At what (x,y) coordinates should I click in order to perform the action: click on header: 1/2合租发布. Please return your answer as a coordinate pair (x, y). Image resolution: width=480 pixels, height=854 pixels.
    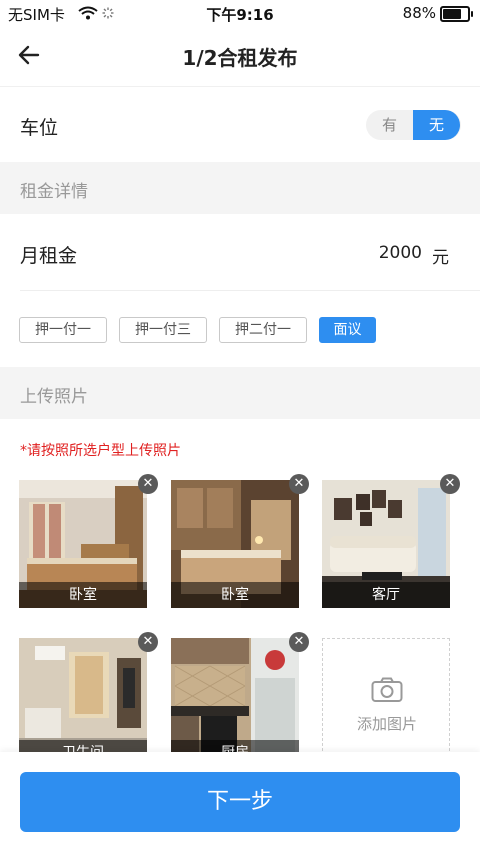
    Looking at the image, I should click on (240, 55).